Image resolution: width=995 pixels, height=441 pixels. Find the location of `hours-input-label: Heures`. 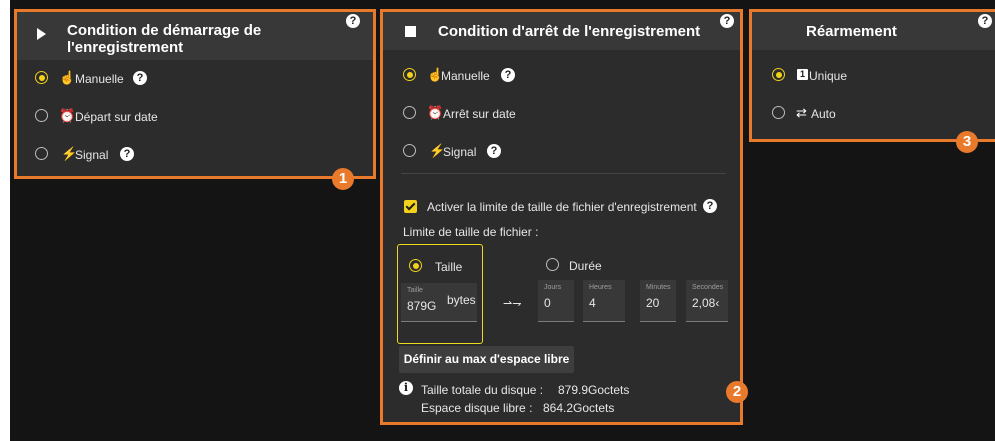

hours-input-label: Heures is located at coordinates (600, 287).